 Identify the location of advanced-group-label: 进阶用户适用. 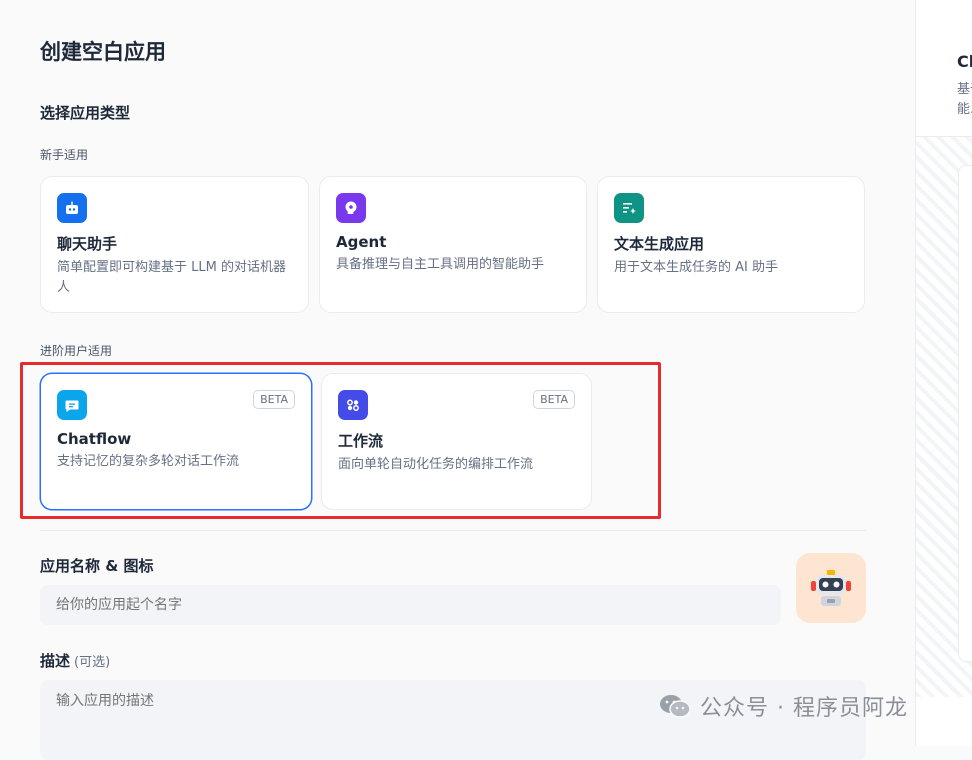
(76, 351).